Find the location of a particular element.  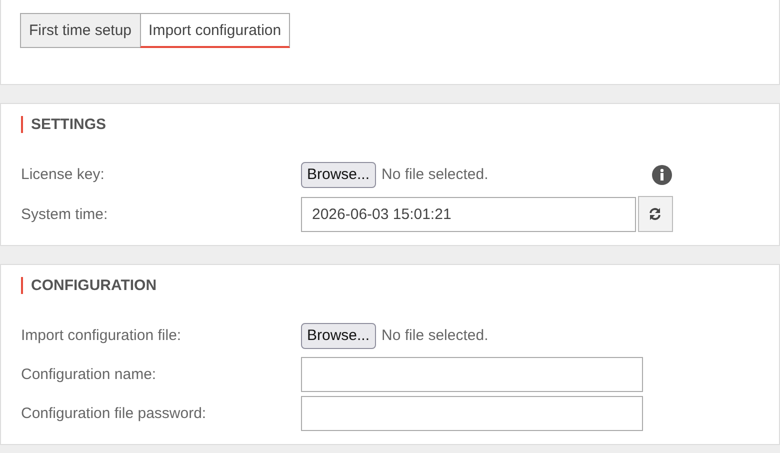

refresh-icon is located at coordinates (655, 214).